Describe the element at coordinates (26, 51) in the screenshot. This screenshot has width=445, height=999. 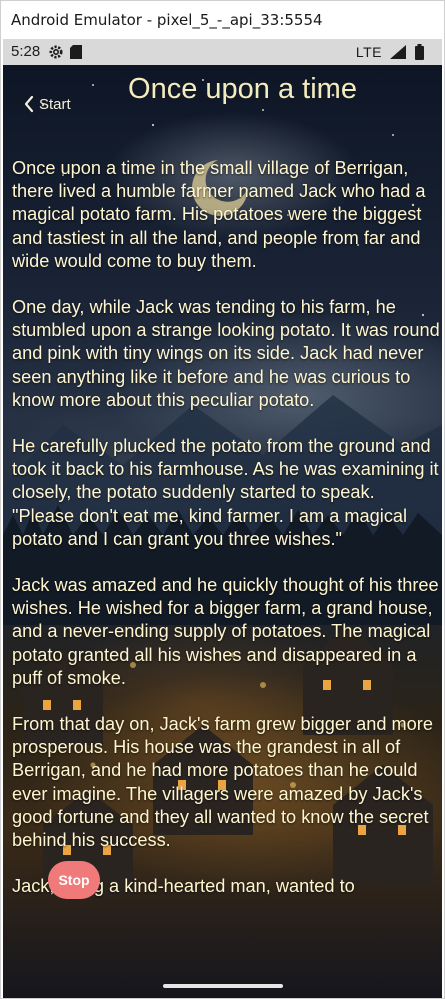
I see `status-time: 5:28` at that location.